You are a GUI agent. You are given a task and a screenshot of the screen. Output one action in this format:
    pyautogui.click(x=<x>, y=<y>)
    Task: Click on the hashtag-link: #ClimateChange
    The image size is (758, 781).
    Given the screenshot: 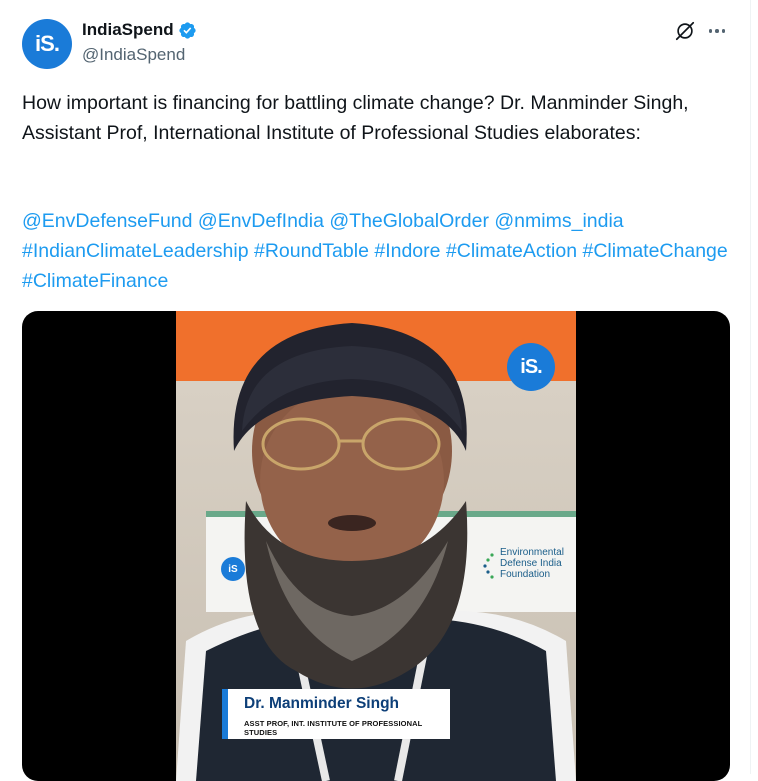 What is the action you would take?
    pyautogui.click(x=654, y=251)
    